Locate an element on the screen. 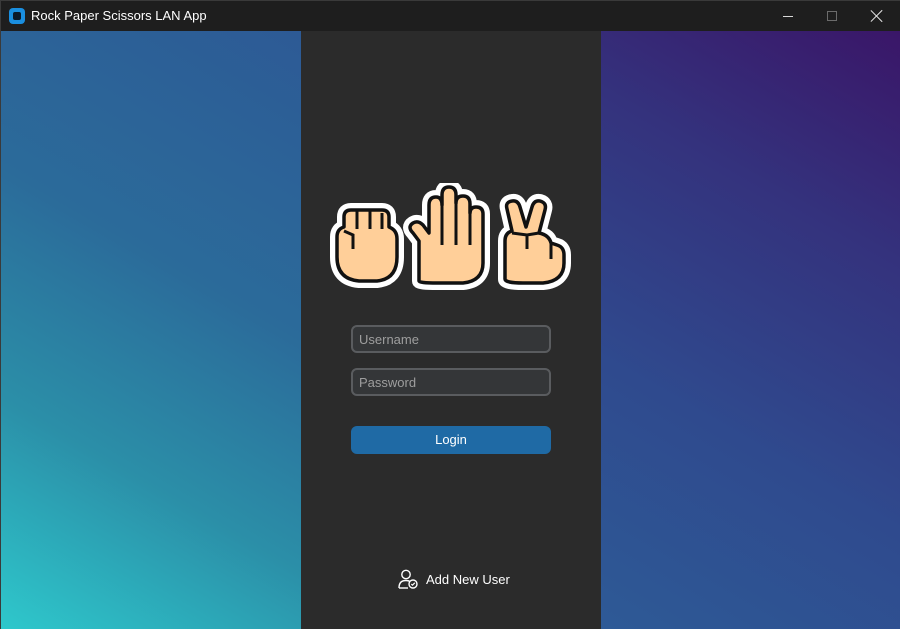 This screenshot has width=900, height=629. minimize-icon is located at coordinates (788, 16).